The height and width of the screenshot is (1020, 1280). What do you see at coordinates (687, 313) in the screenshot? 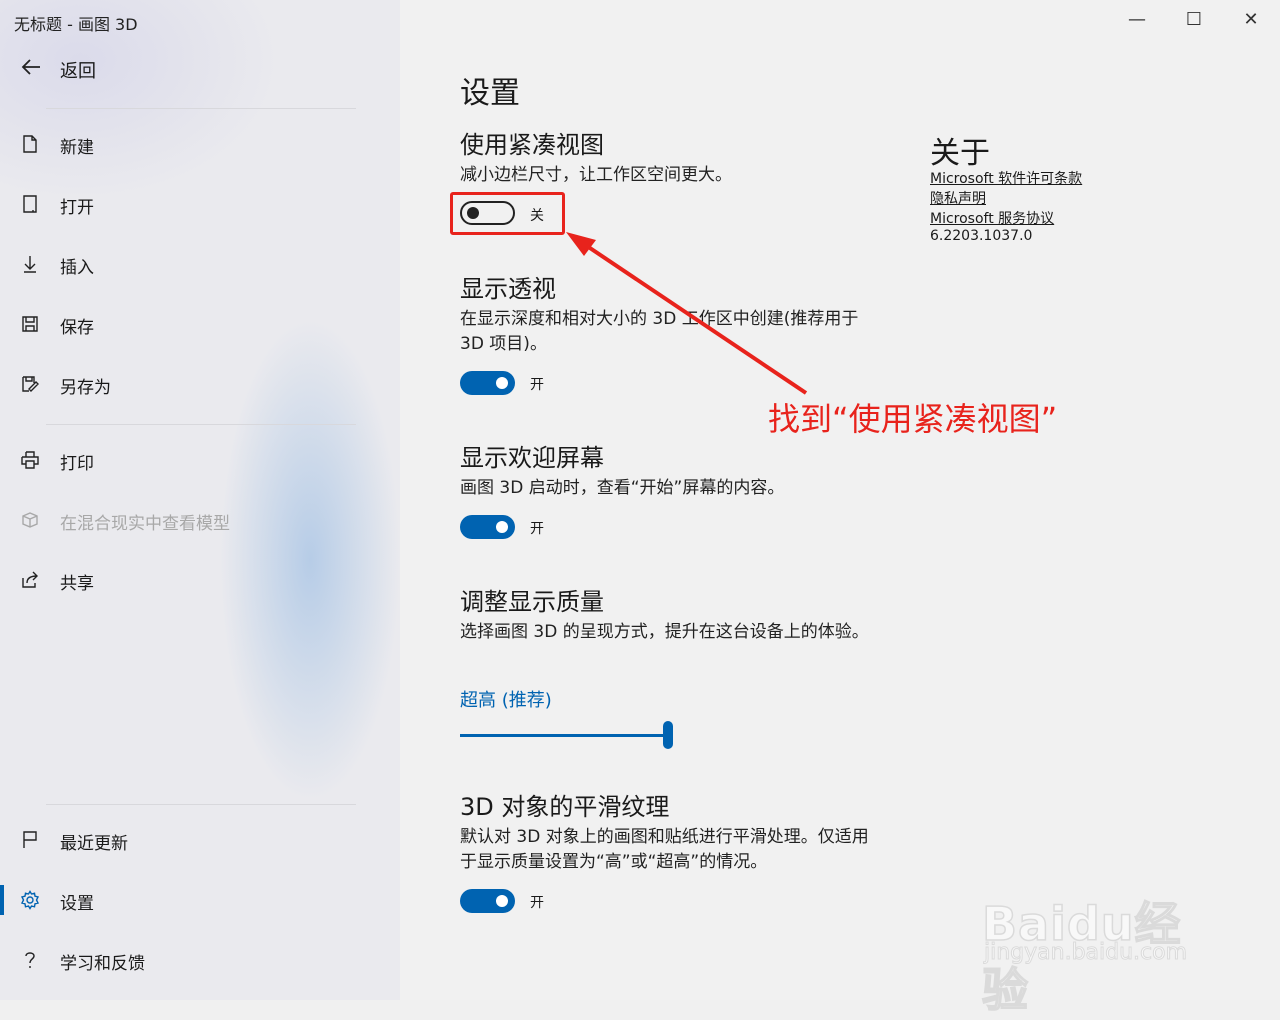
I see `annotation-arrow` at bounding box center [687, 313].